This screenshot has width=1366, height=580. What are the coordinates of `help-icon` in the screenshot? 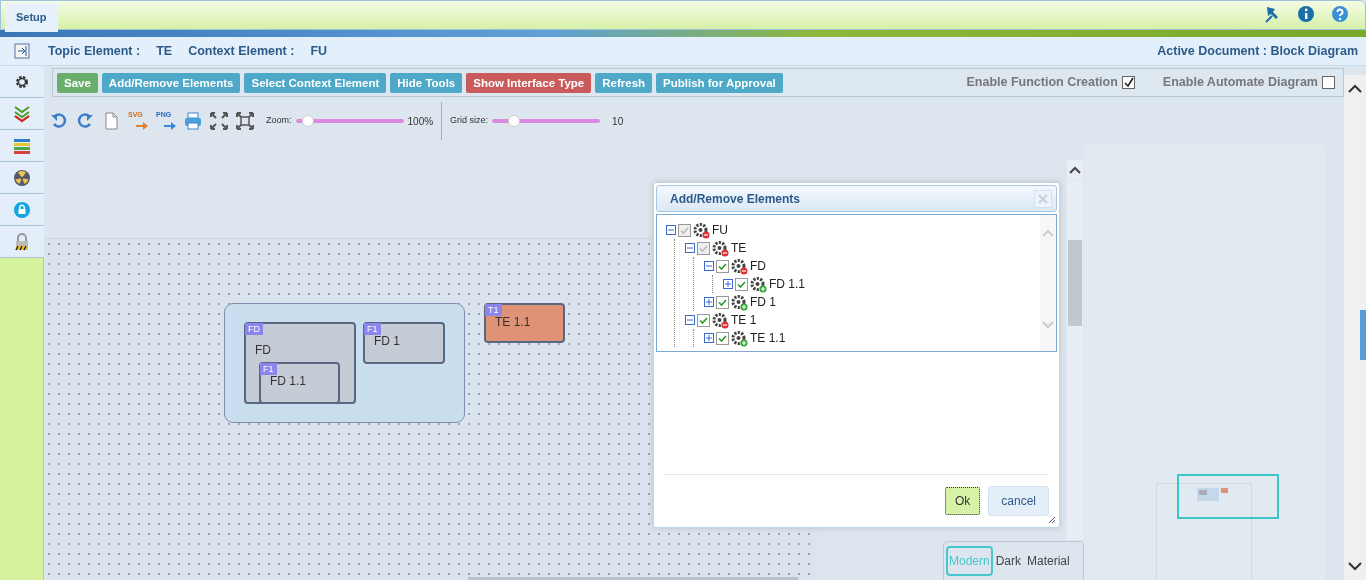 It's located at (1340, 14).